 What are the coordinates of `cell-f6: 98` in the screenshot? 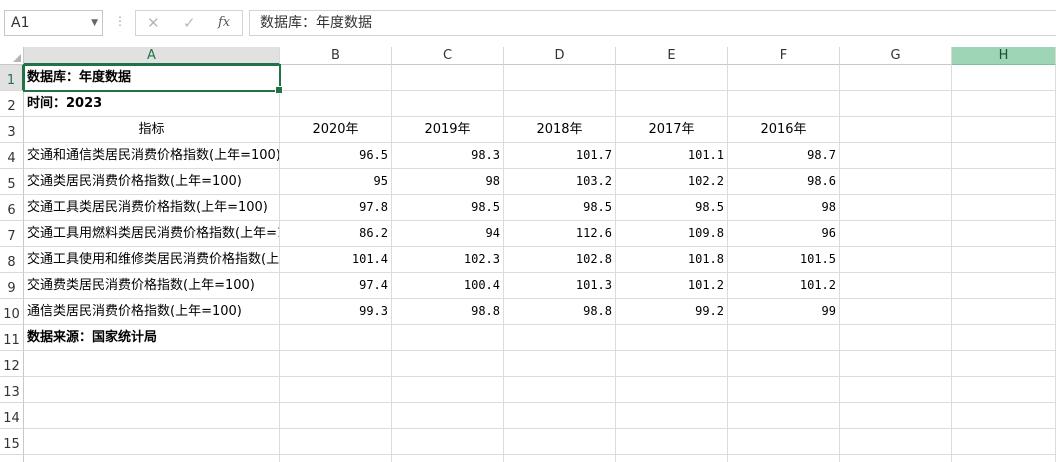 It's located at (784, 208).